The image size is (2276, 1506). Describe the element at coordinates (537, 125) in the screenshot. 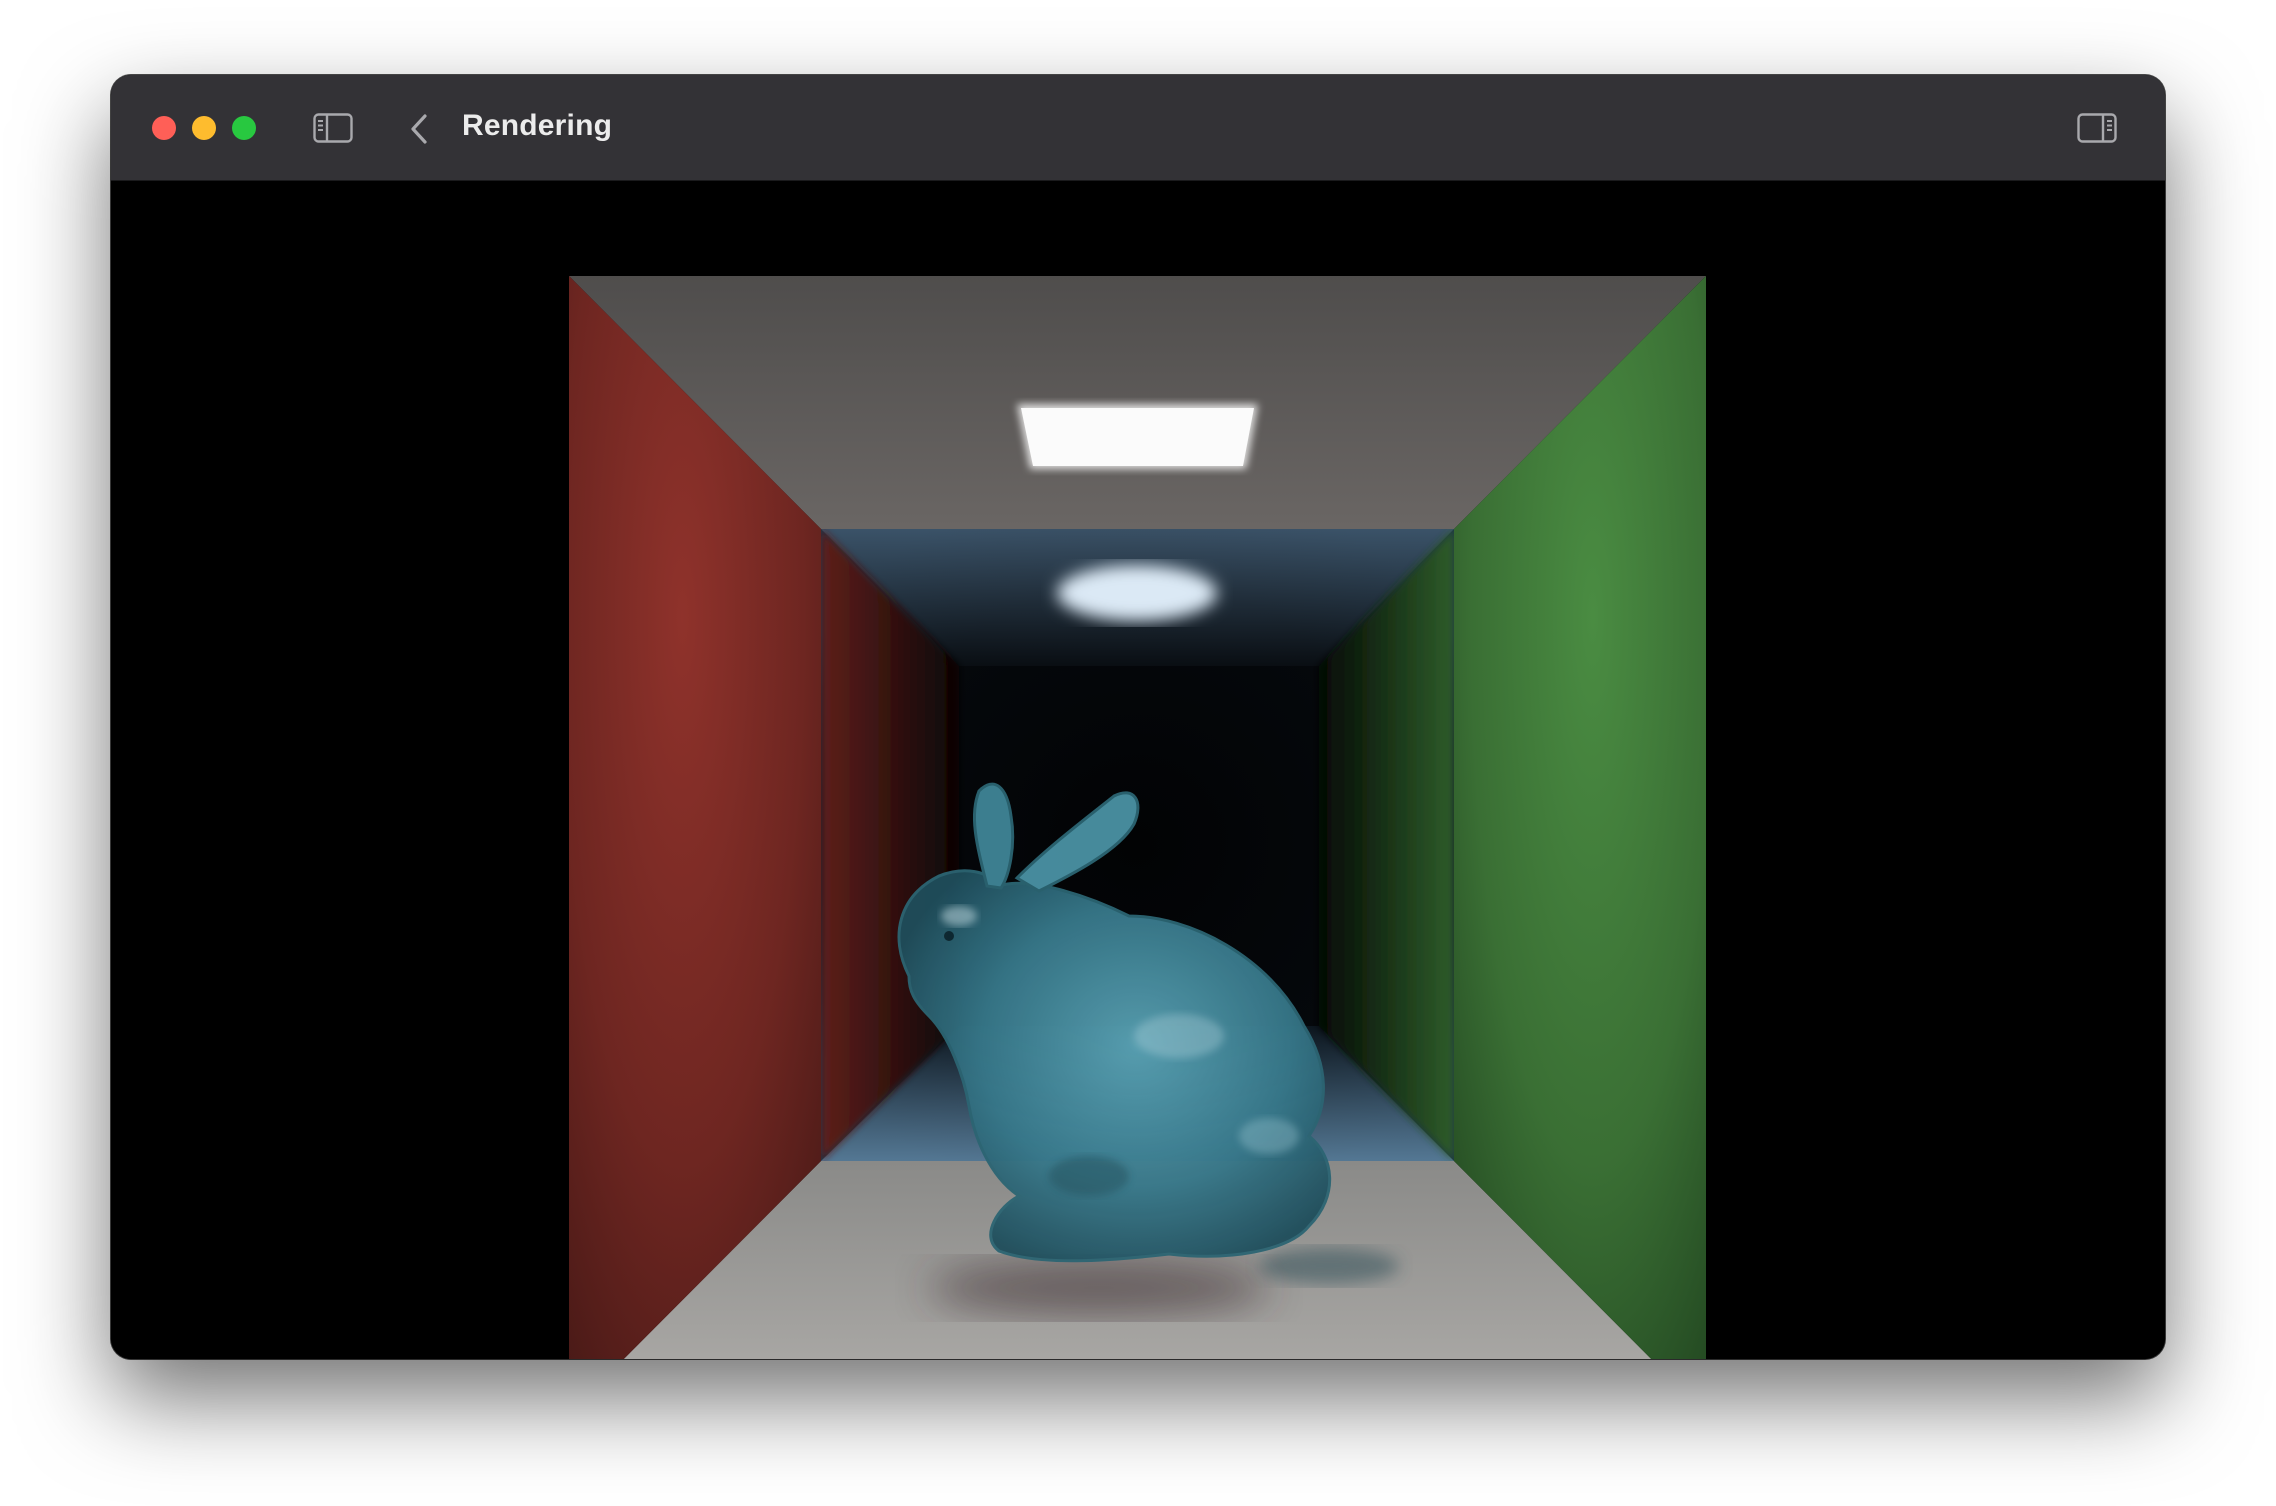

I see `window-title: Rendering` at that location.